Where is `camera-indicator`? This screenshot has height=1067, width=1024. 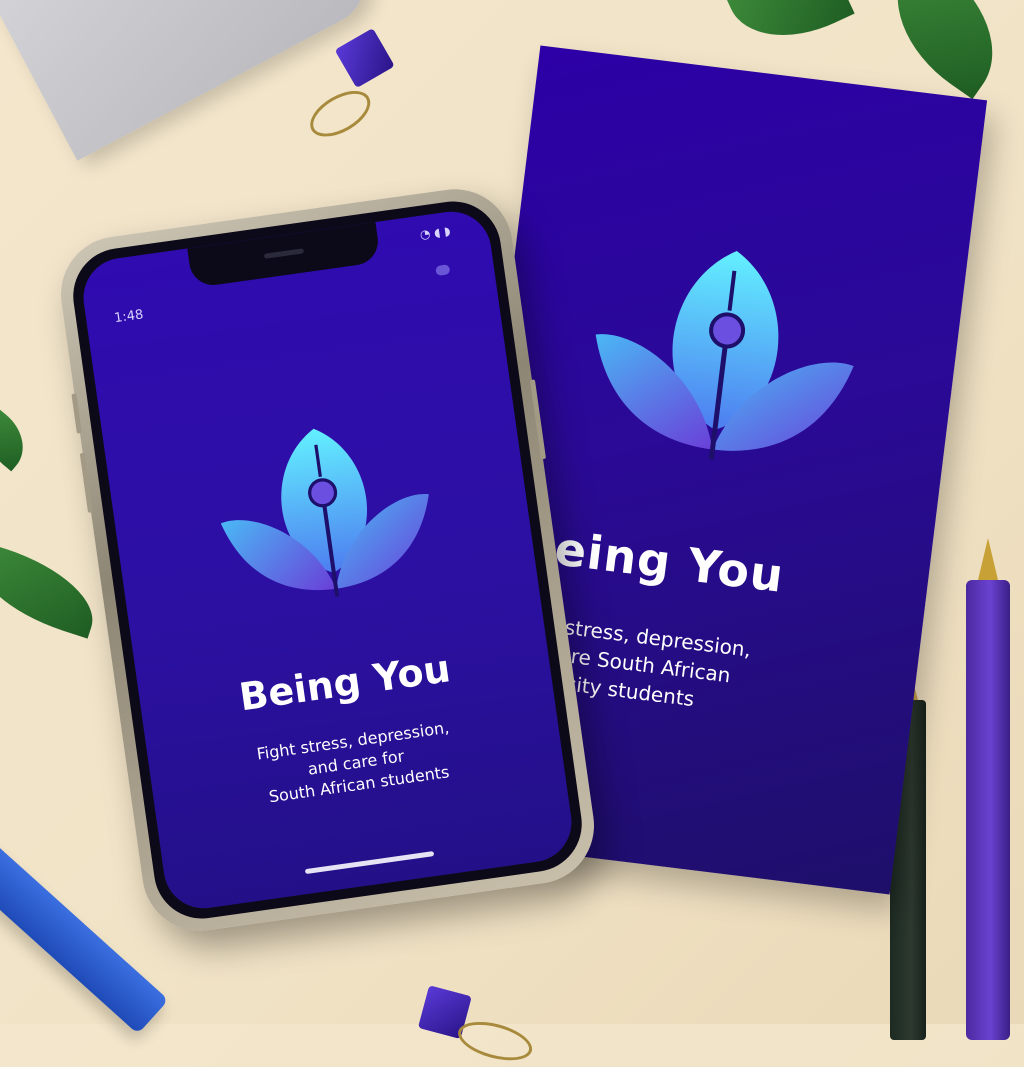
camera-indicator is located at coordinates (443, 270).